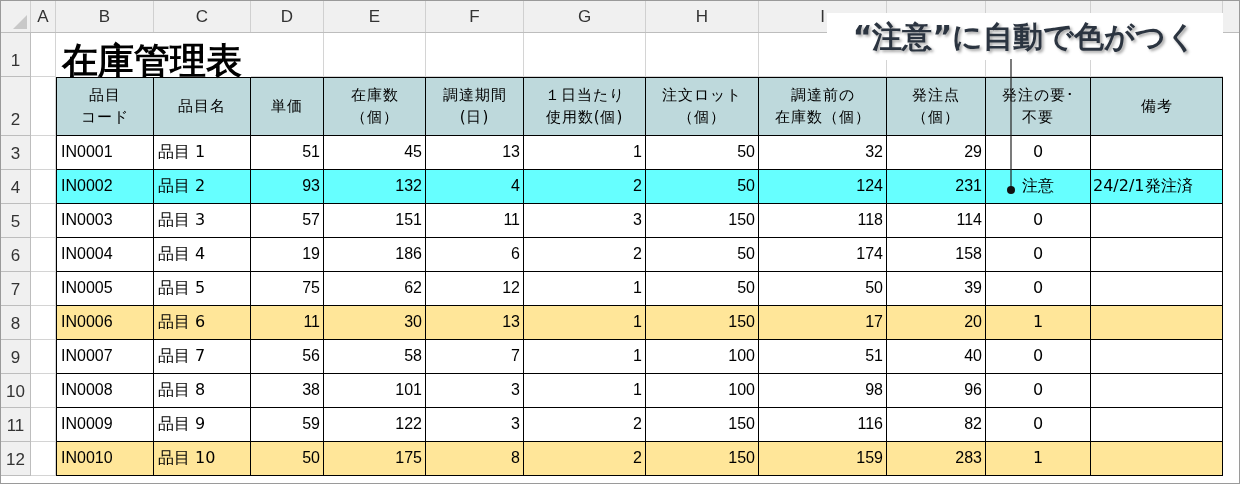 The height and width of the screenshot is (484, 1240). Describe the element at coordinates (152, 61) in the screenshot. I see `sheet-title: 在庫管理表` at that location.